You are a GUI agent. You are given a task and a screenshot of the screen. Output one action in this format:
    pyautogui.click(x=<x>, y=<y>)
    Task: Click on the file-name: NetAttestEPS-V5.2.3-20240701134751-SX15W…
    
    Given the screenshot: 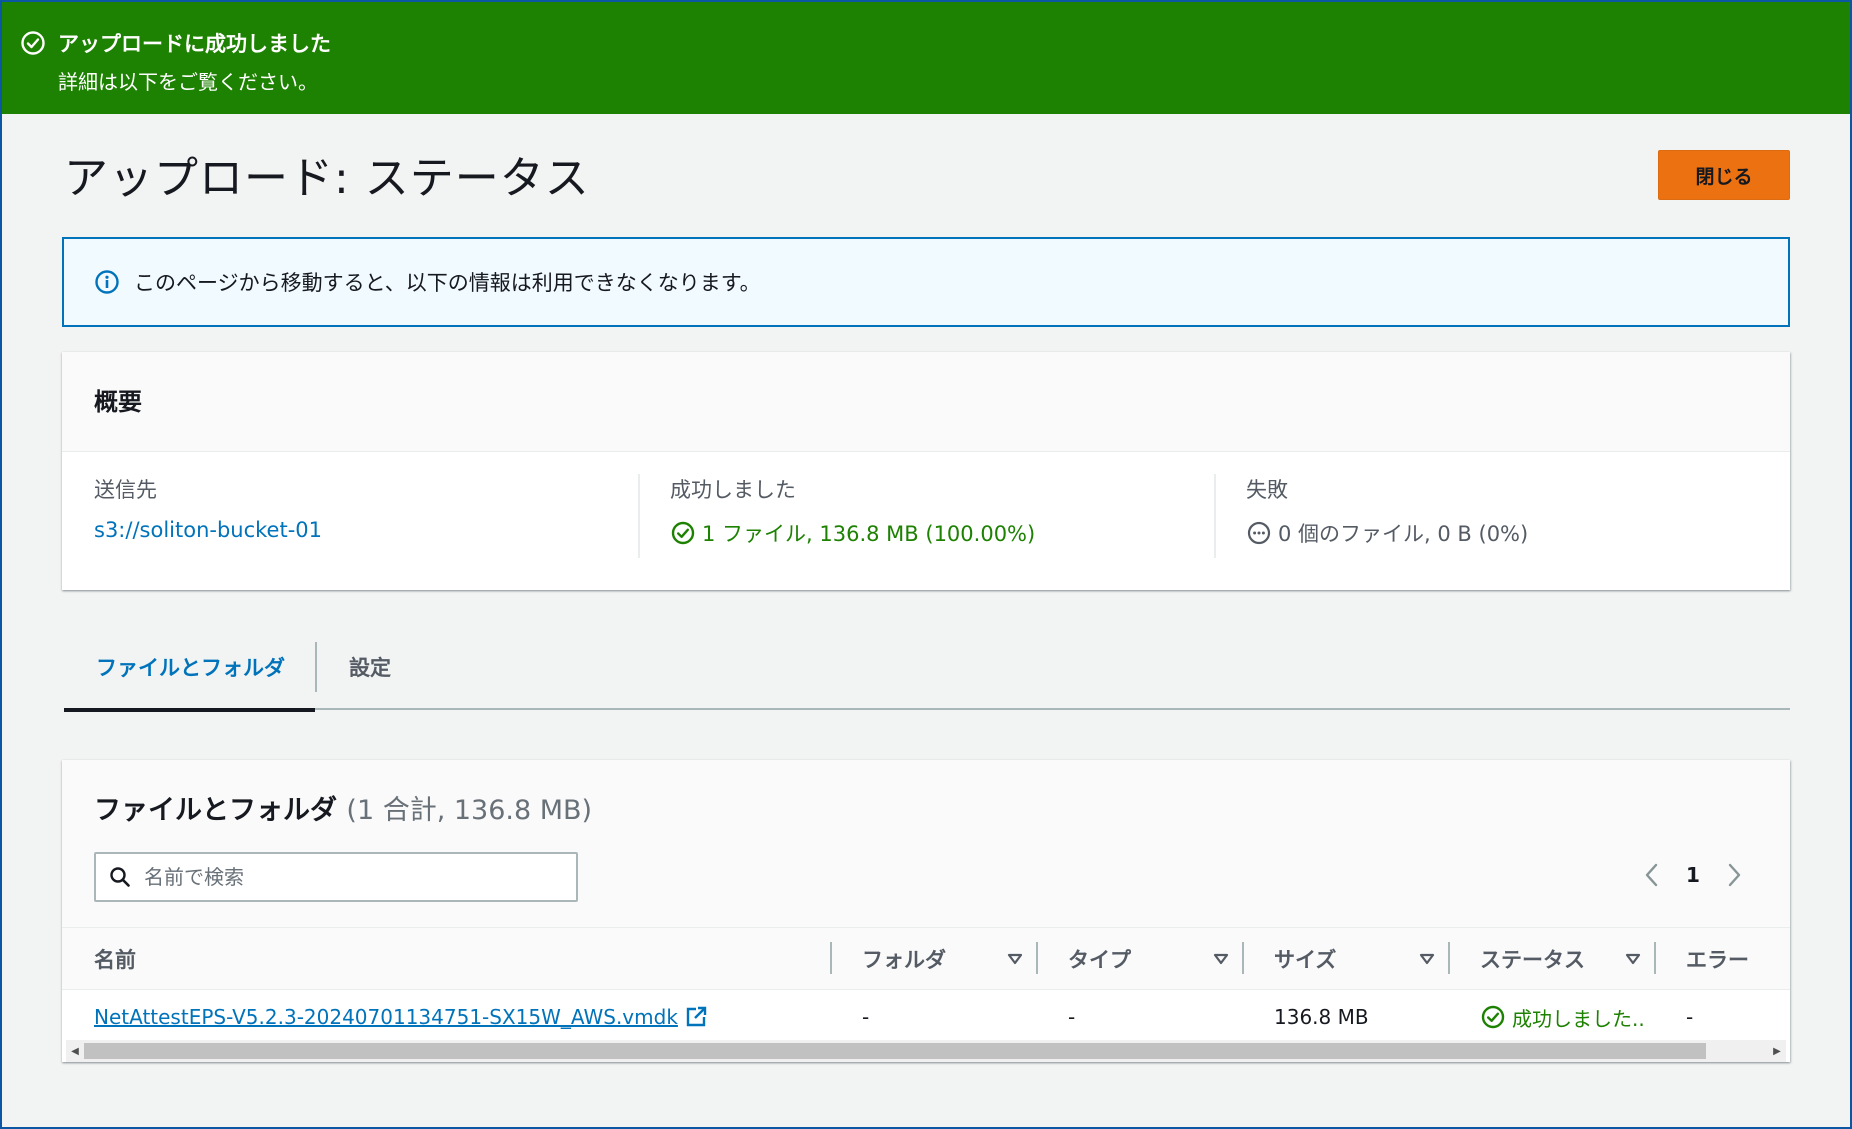 What is the action you would take?
    pyautogui.click(x=386, y=1017)
    